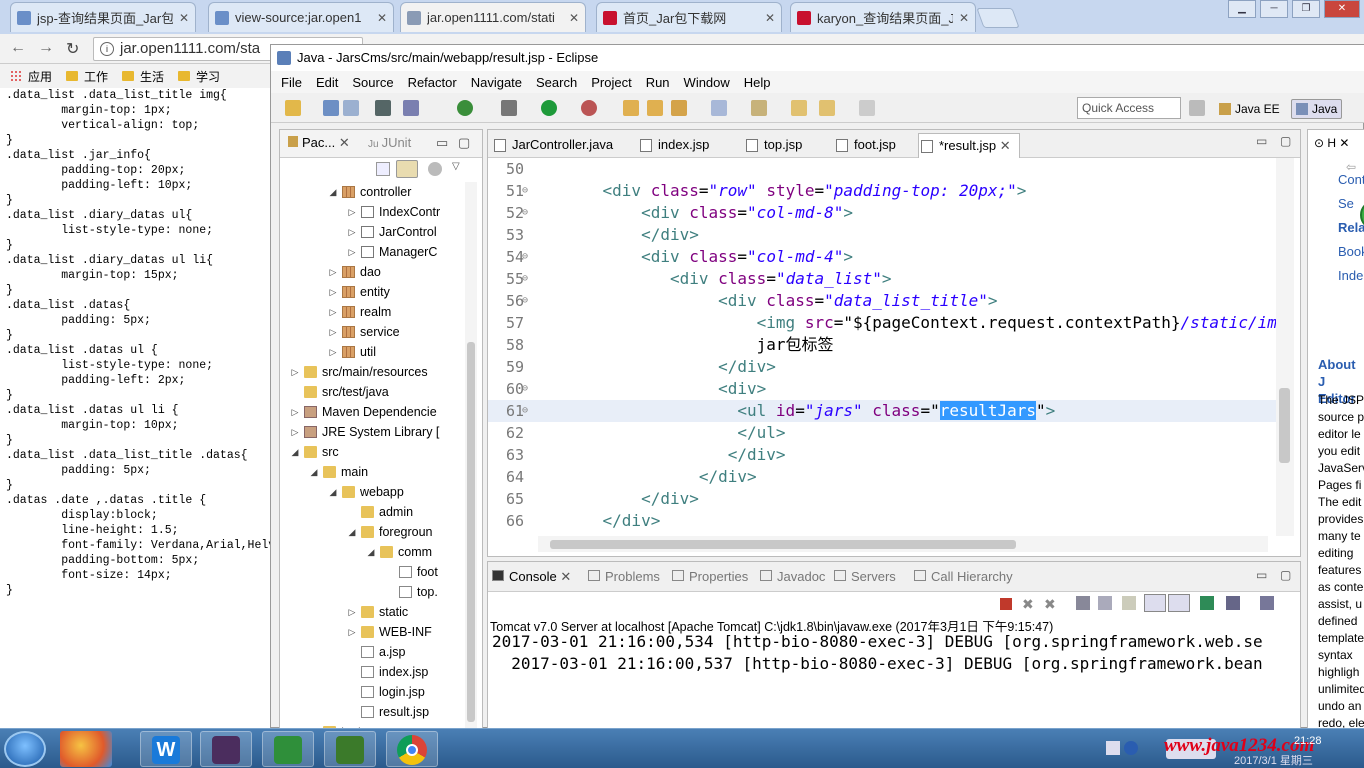 This screenshot has height=768, width=1364. I want to click on prev-annotation-icon, so click(759, 108).